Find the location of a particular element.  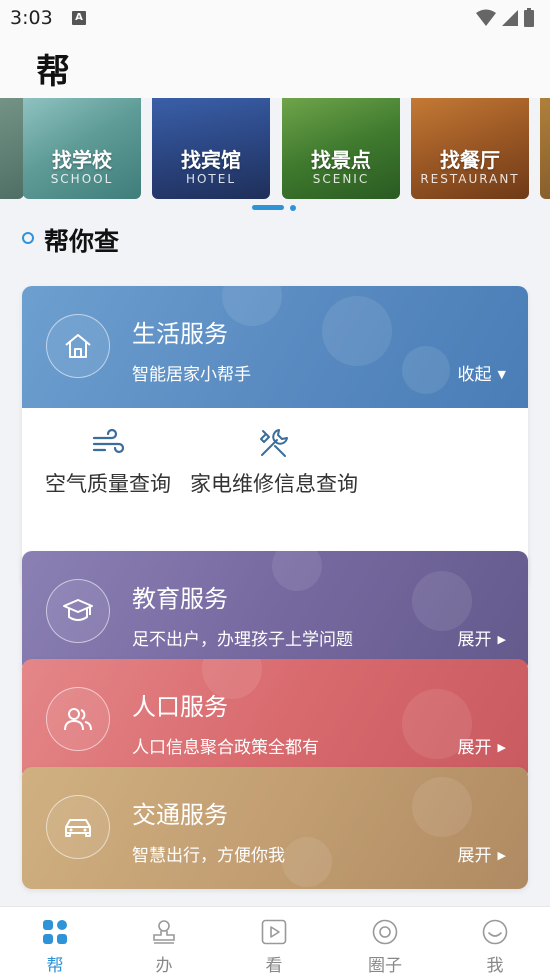

service-card-population: 人口服务 人口信息聚合政策全都有 展开 ▶ is located at coordinates (275, 720).